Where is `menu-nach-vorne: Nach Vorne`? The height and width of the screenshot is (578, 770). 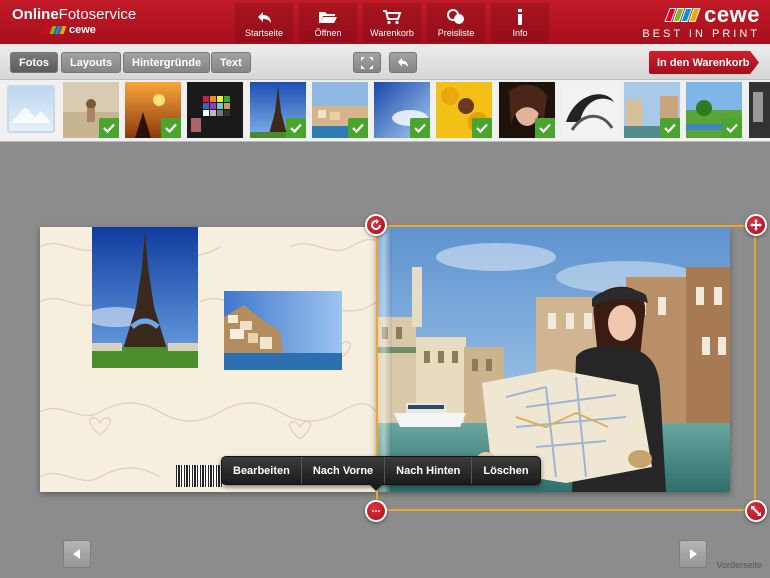
menu-nach-vorne: Nach Vorne is located at coordinates (344, 470).